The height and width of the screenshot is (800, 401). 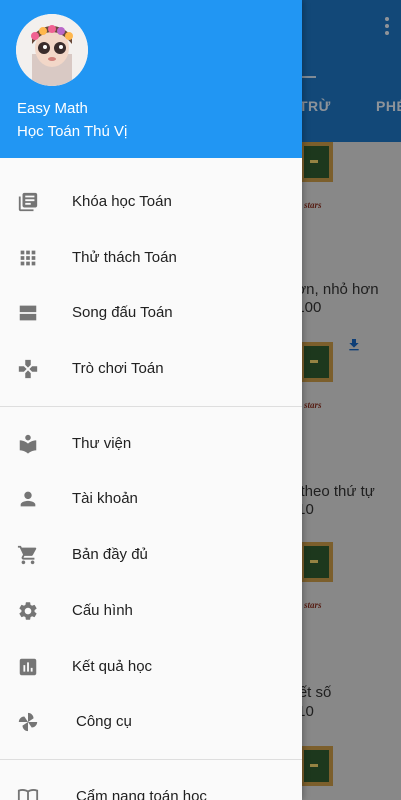 I want to click on open-book-icon, so click(x=28, y=794).